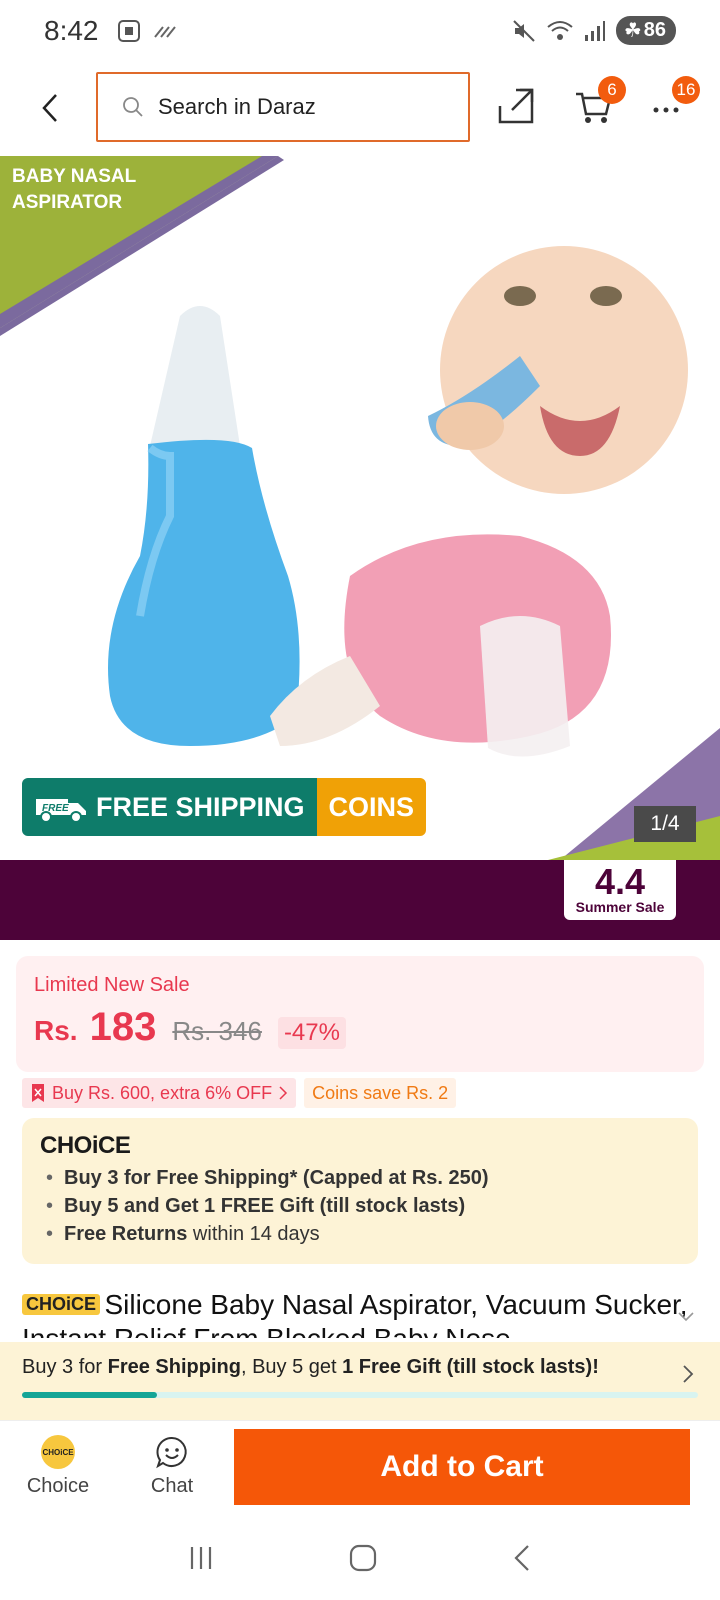 This screenshot has width=720, height=1600. What do you see at coordinates (360, 31) in the screenshot?
I see `status-bar: 8:42 ☘ 86` at bounding box center [360, 31].